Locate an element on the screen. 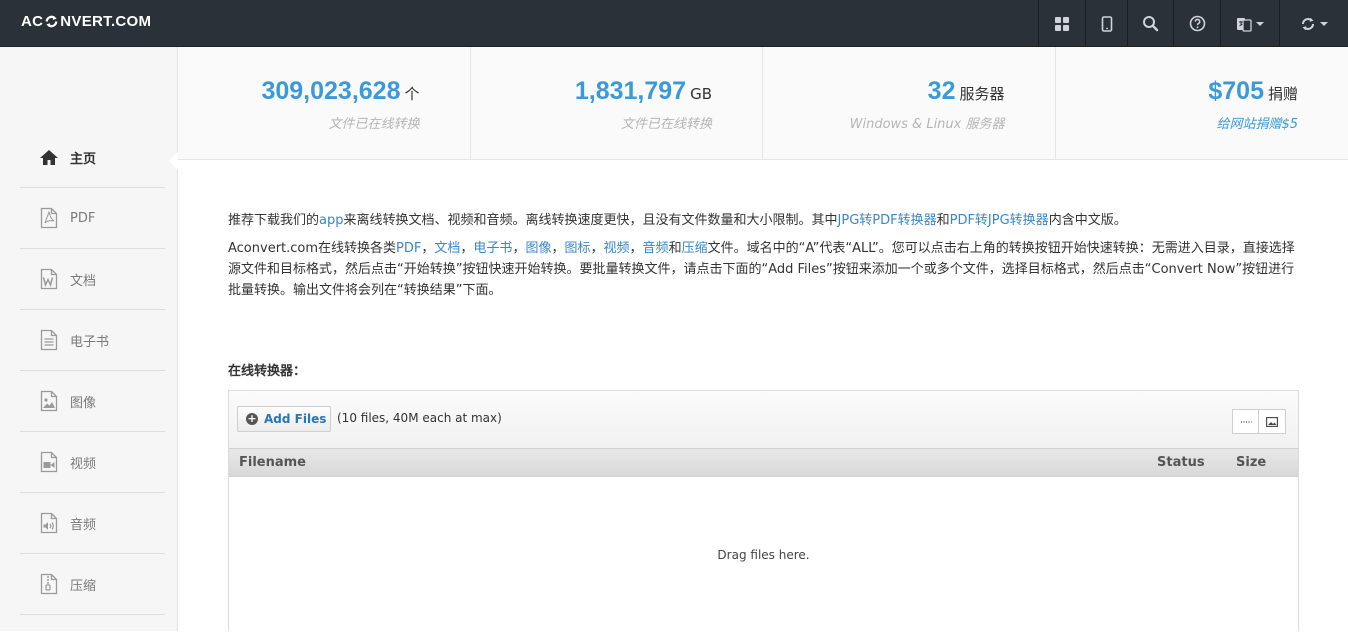 This screenshot has height=632, width=1348. link-image: 图像 is located at coordinates (538, 248).